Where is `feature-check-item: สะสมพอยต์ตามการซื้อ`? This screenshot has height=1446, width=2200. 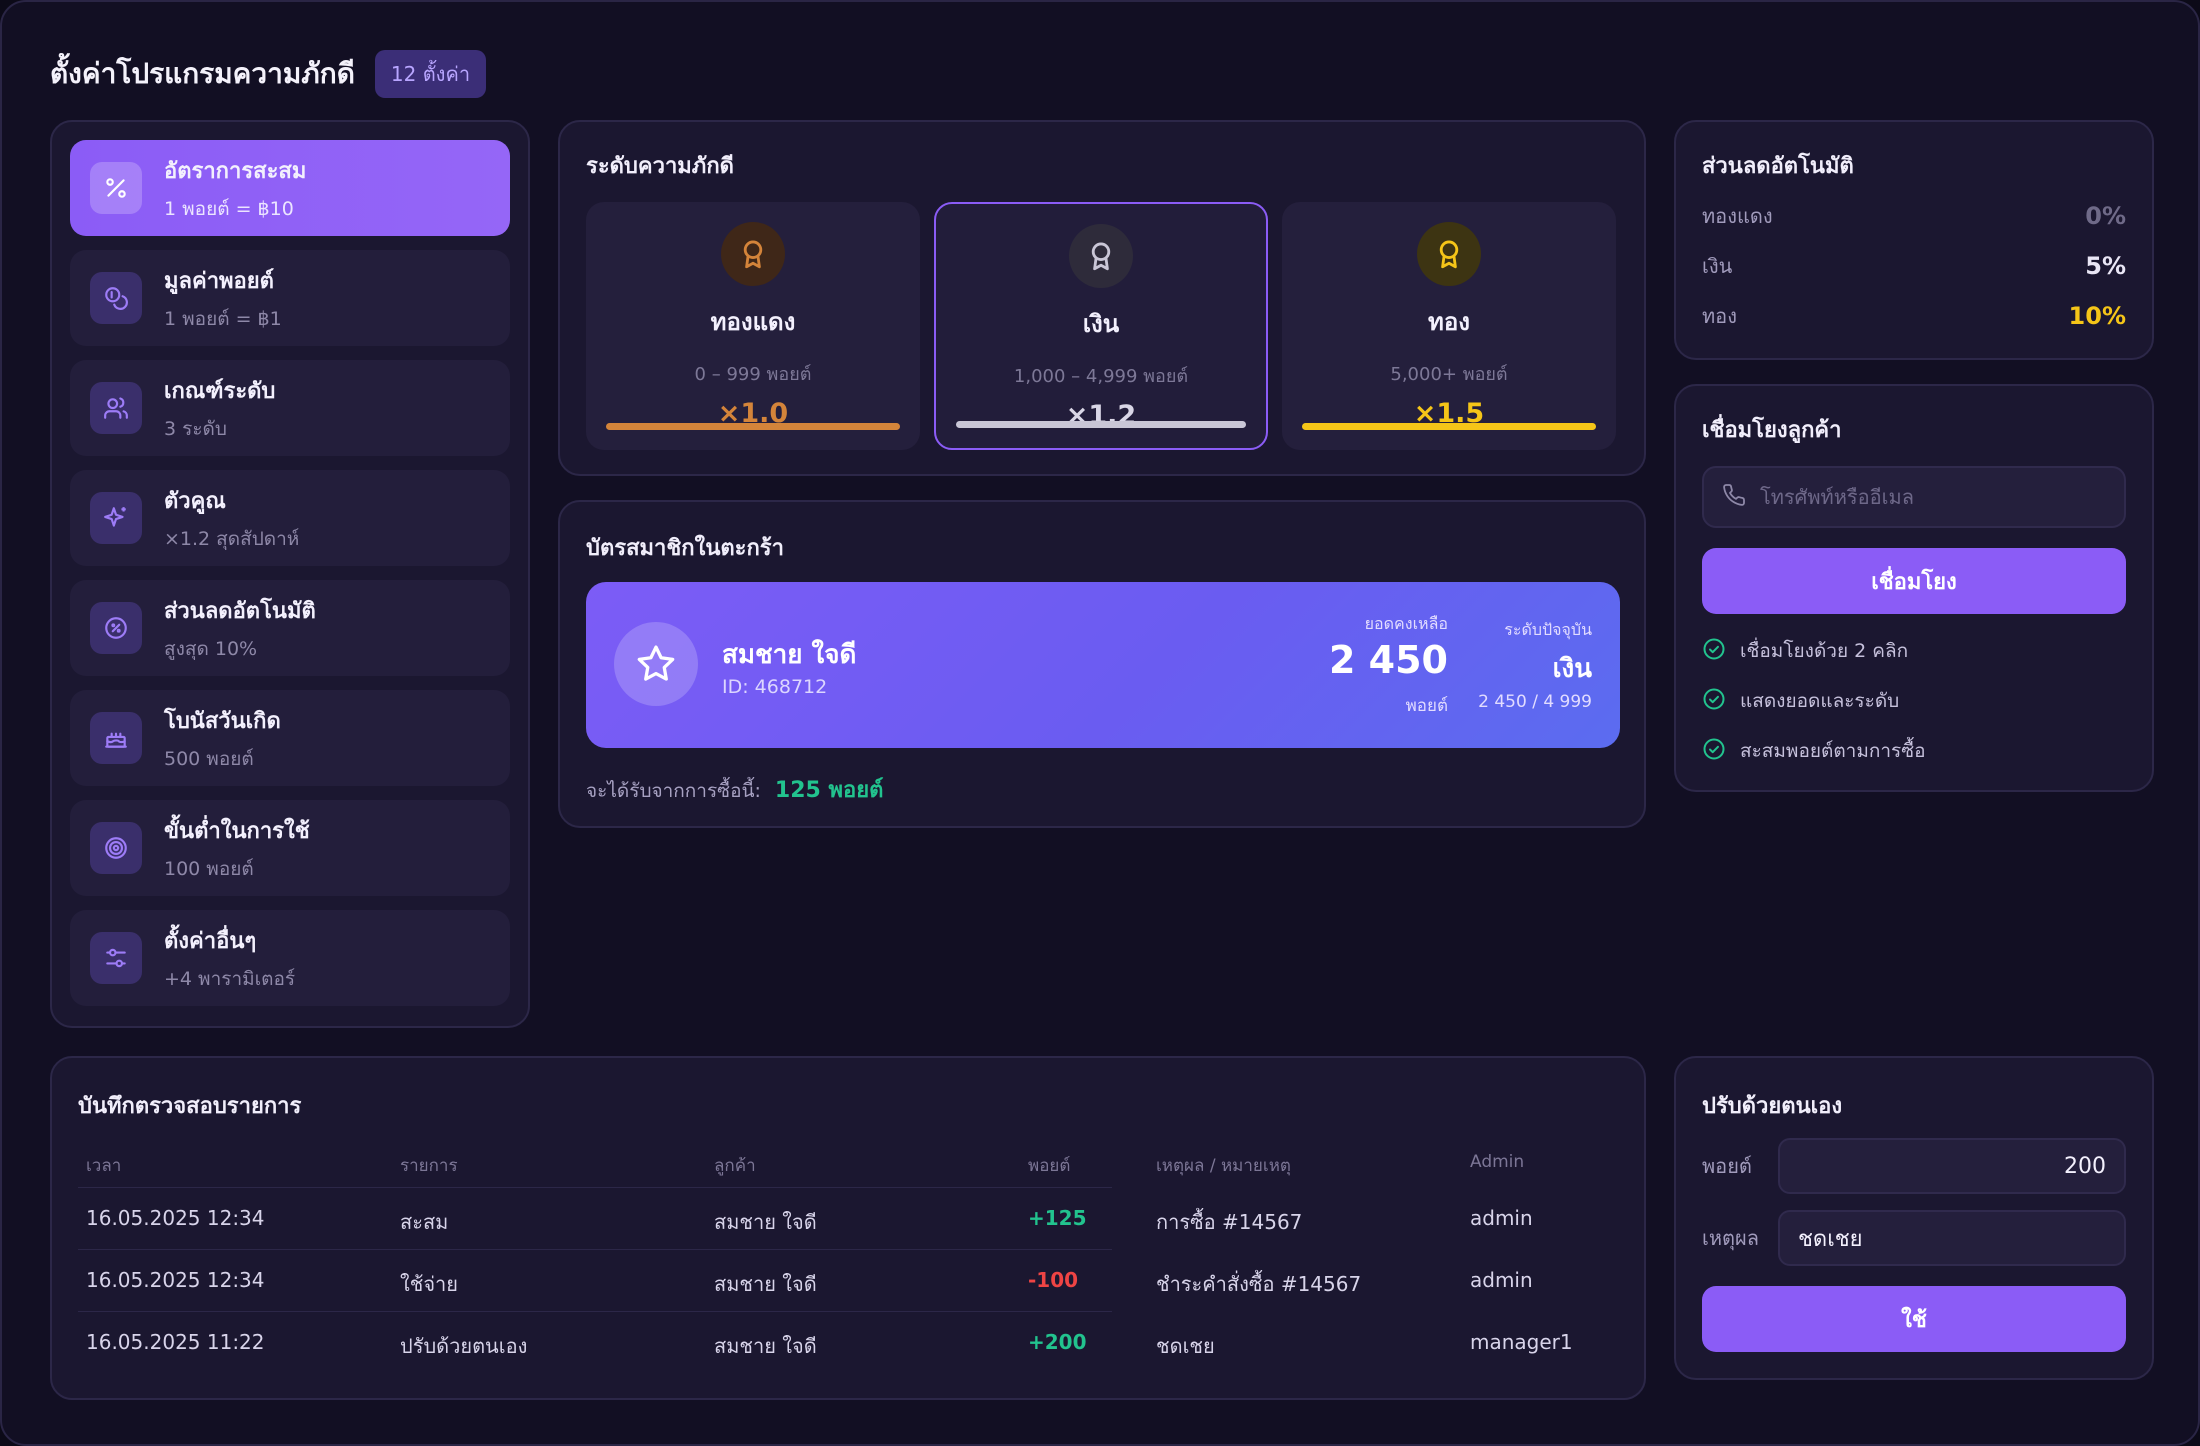
feature-check-item: สะสมพอยต์ตามการซื้อ is located at coordinates (1814, 751).